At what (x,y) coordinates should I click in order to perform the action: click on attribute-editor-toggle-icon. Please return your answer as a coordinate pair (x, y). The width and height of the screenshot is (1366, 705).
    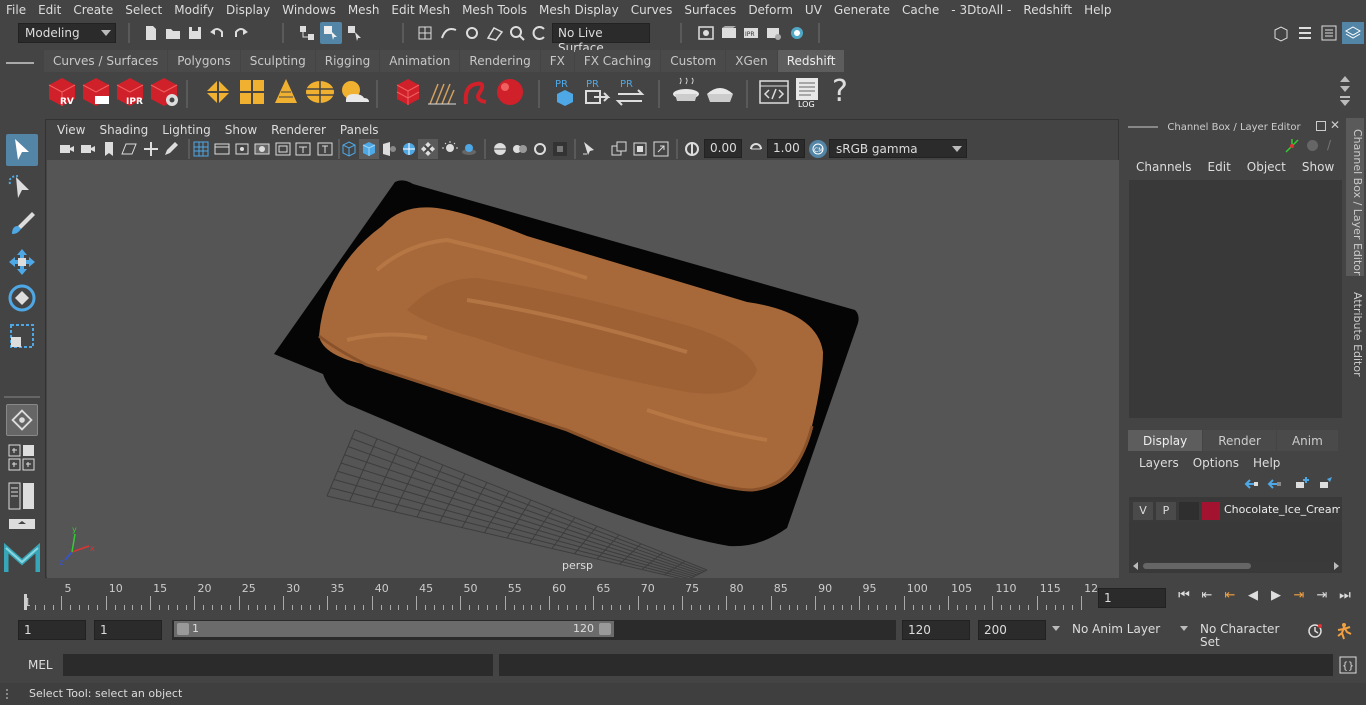
    Looking at the image, I should click on (1305, 33).